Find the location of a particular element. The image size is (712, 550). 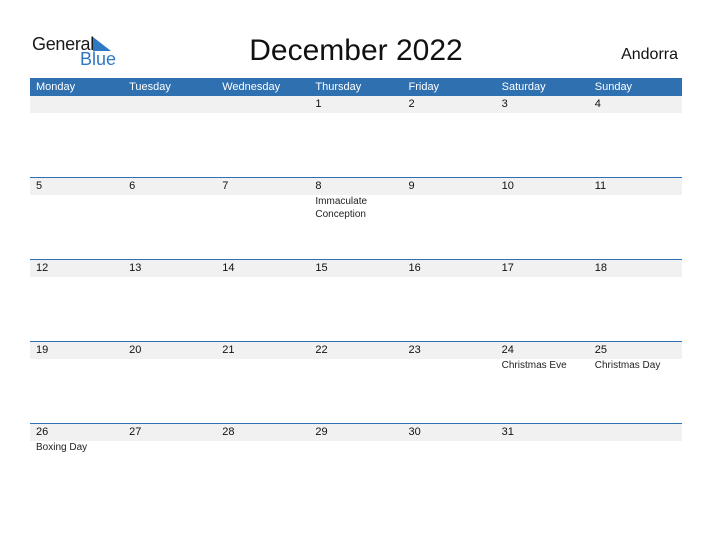

day-cell: 4 is located at coordinates (635, 104).